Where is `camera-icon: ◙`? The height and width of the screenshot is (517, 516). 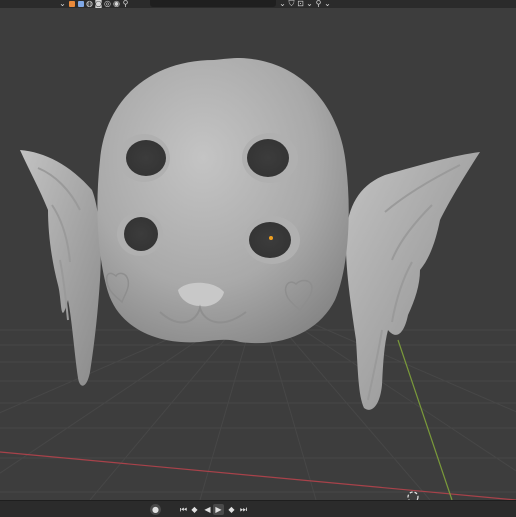
camera-icon: ◙ is located at coordinates (98, 4).